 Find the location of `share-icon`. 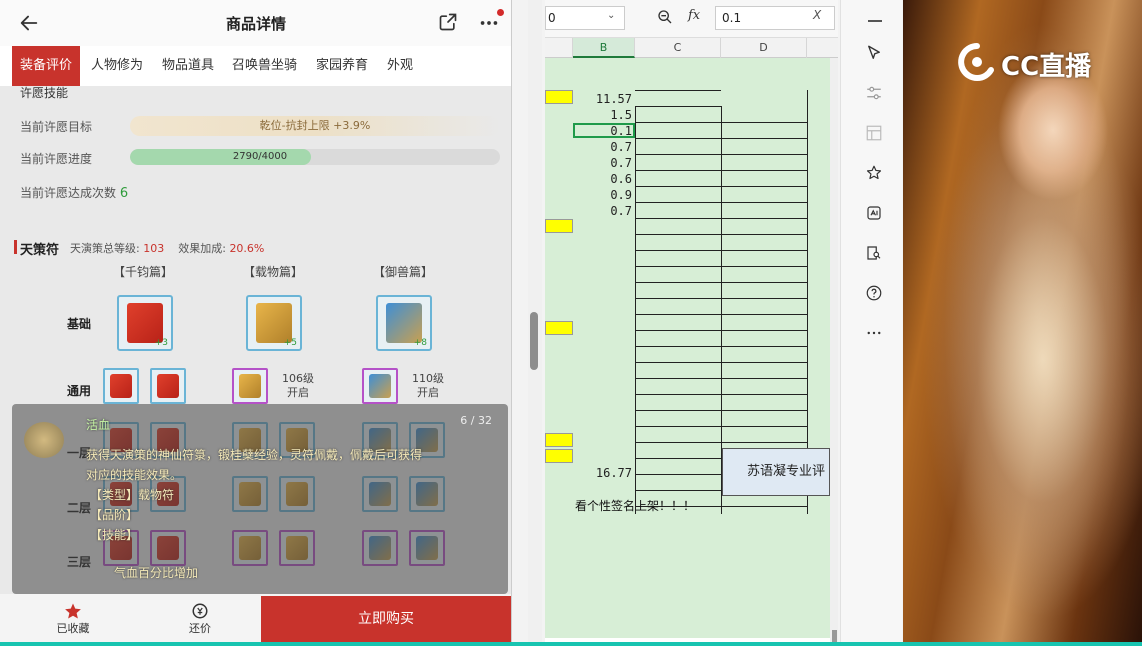

share-icon is located at coordinates (448, 22).